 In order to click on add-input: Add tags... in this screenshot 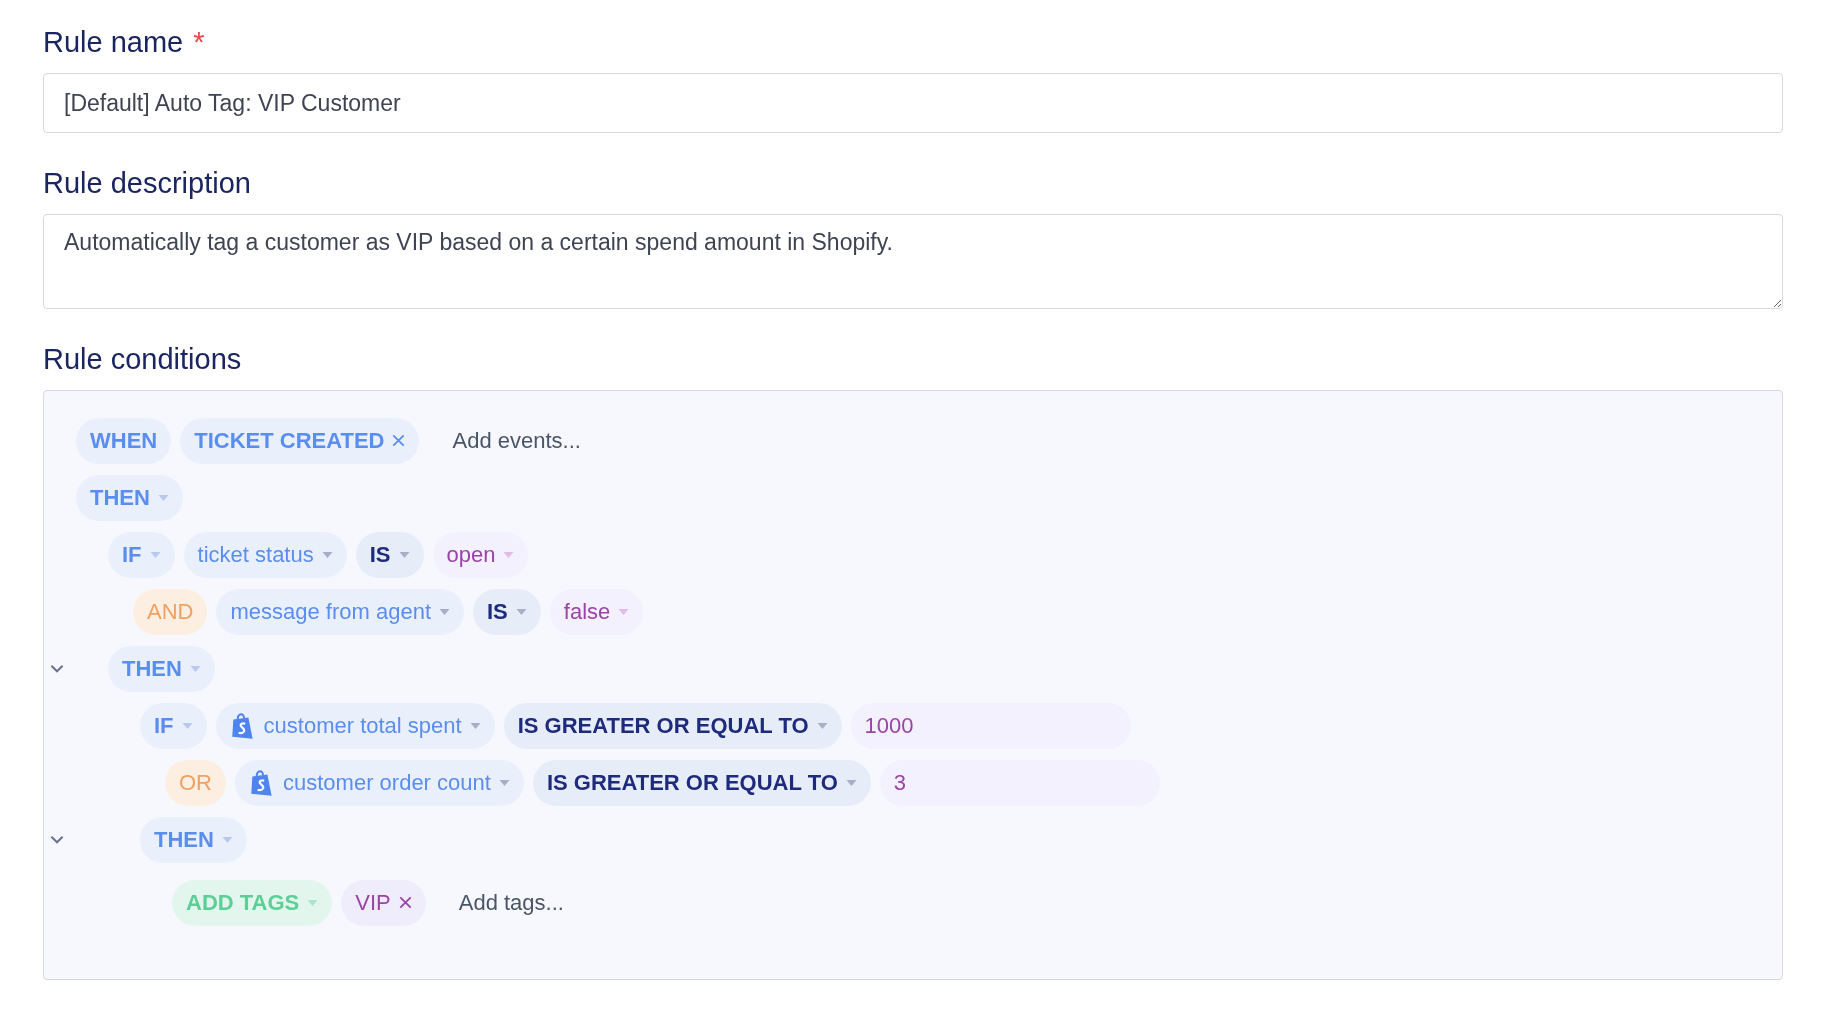, I will do `click(511, 902)`.